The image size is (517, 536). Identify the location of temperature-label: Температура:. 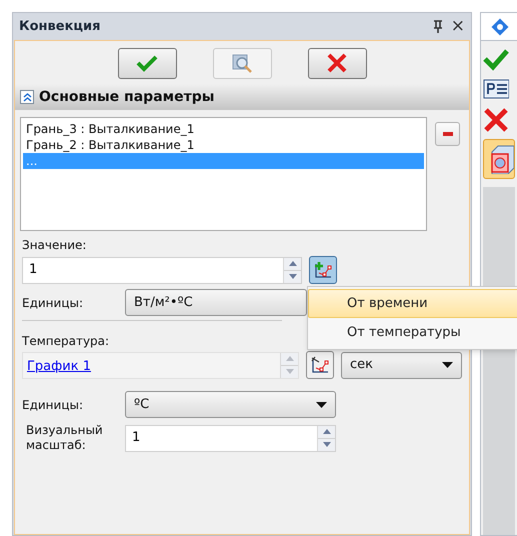
(66, 341).